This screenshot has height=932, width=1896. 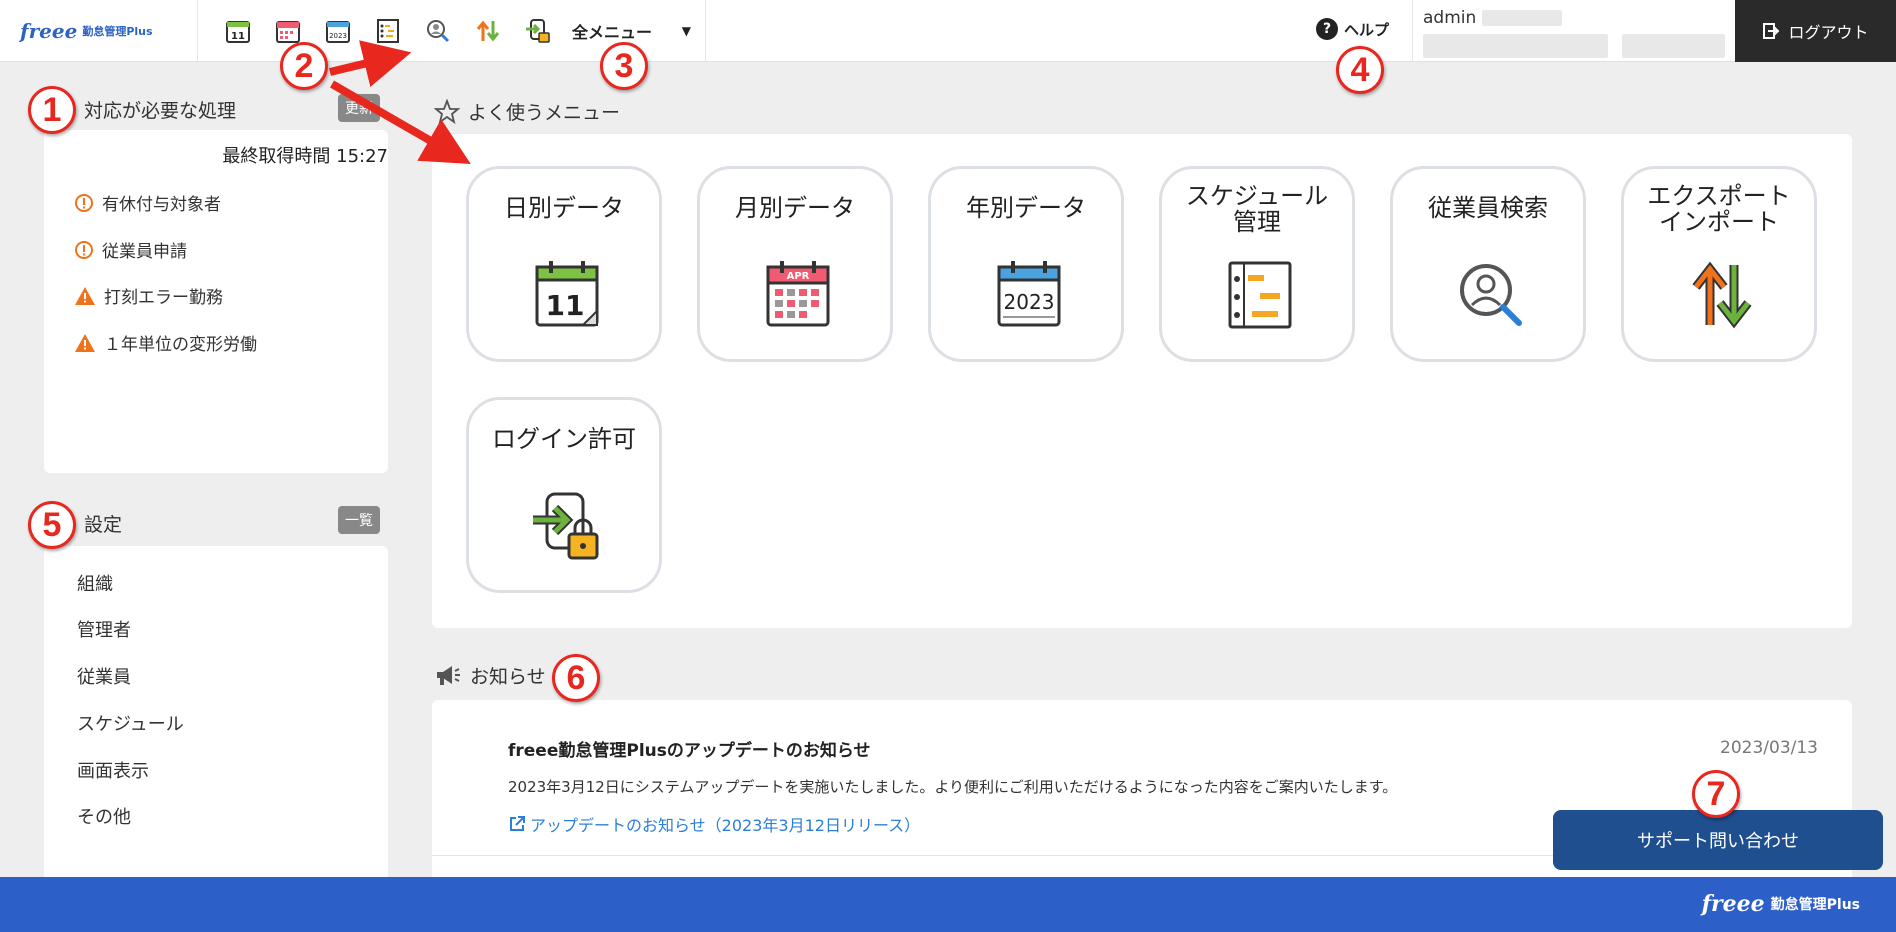 What do you see at coordinates (1733, 904) in the screenshot?
I see `footer-logo-text: freee` at bounding box center [1733, 904].